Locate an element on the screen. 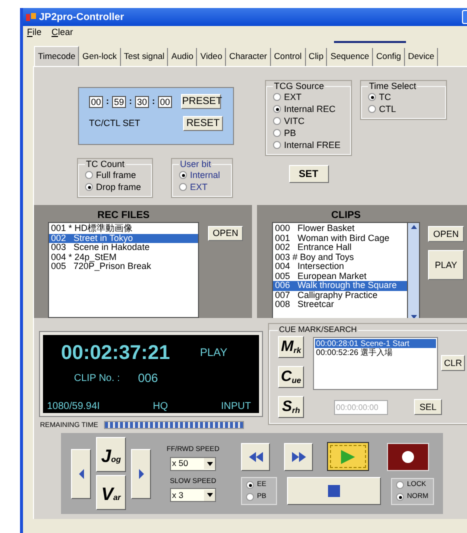 The height and width of the screenshot is (533, 467). timecode-field: 59 is located at coordinates (119, 102).